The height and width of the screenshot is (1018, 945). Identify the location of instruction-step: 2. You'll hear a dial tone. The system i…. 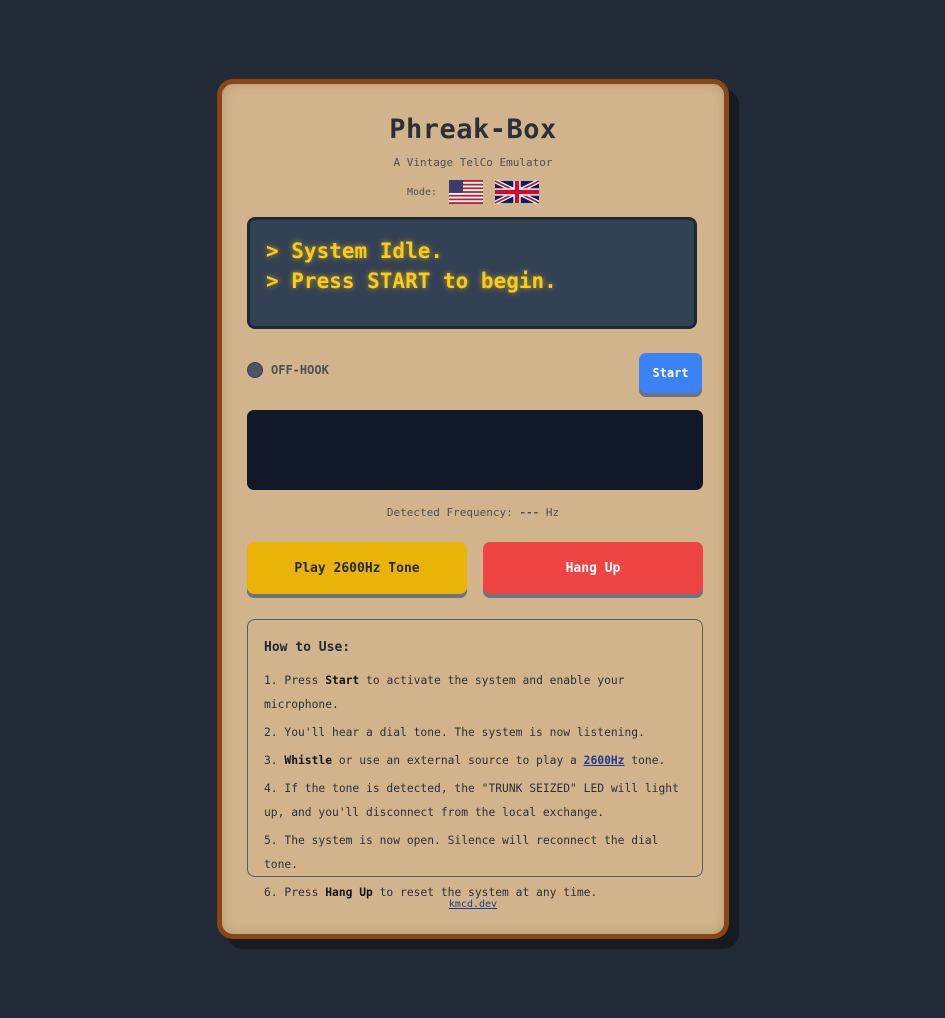
(454, 732).